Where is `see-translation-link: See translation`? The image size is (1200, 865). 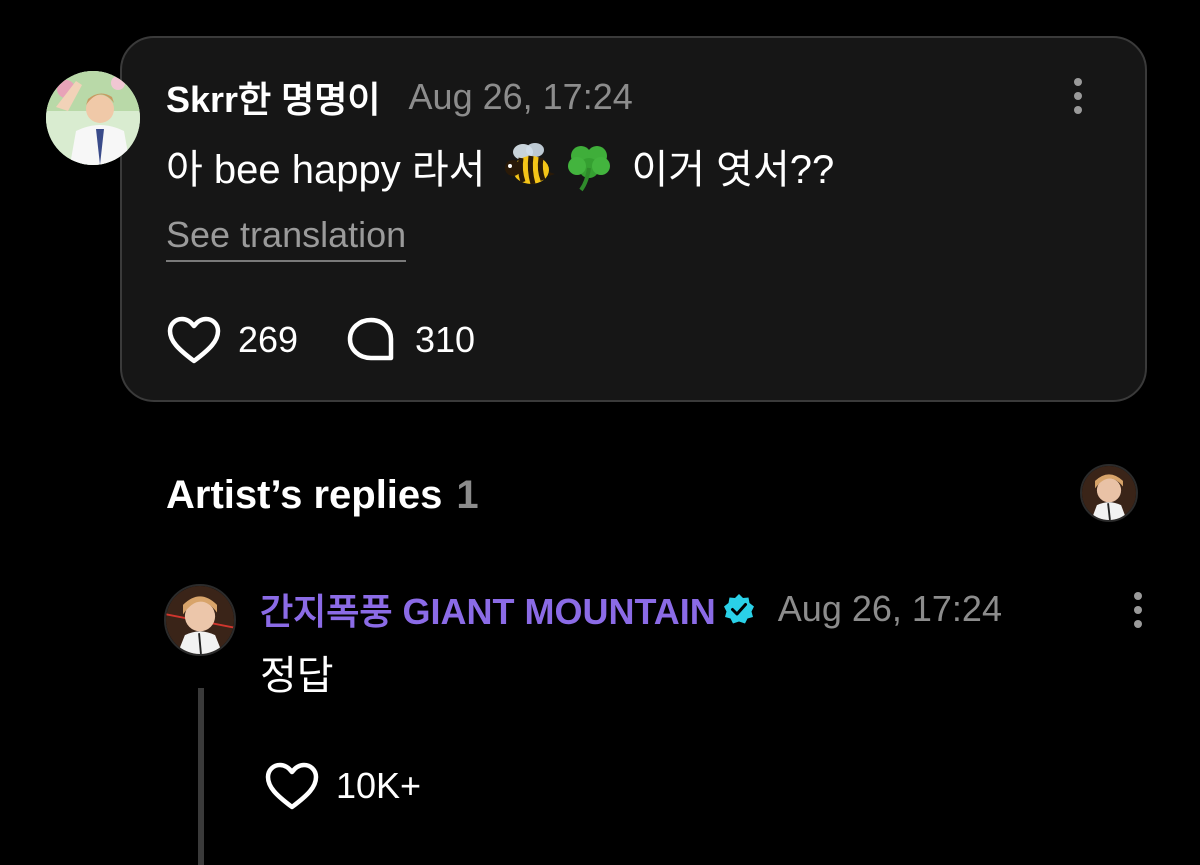
see-translation-link: See translation is located at coordinates (286, 238).